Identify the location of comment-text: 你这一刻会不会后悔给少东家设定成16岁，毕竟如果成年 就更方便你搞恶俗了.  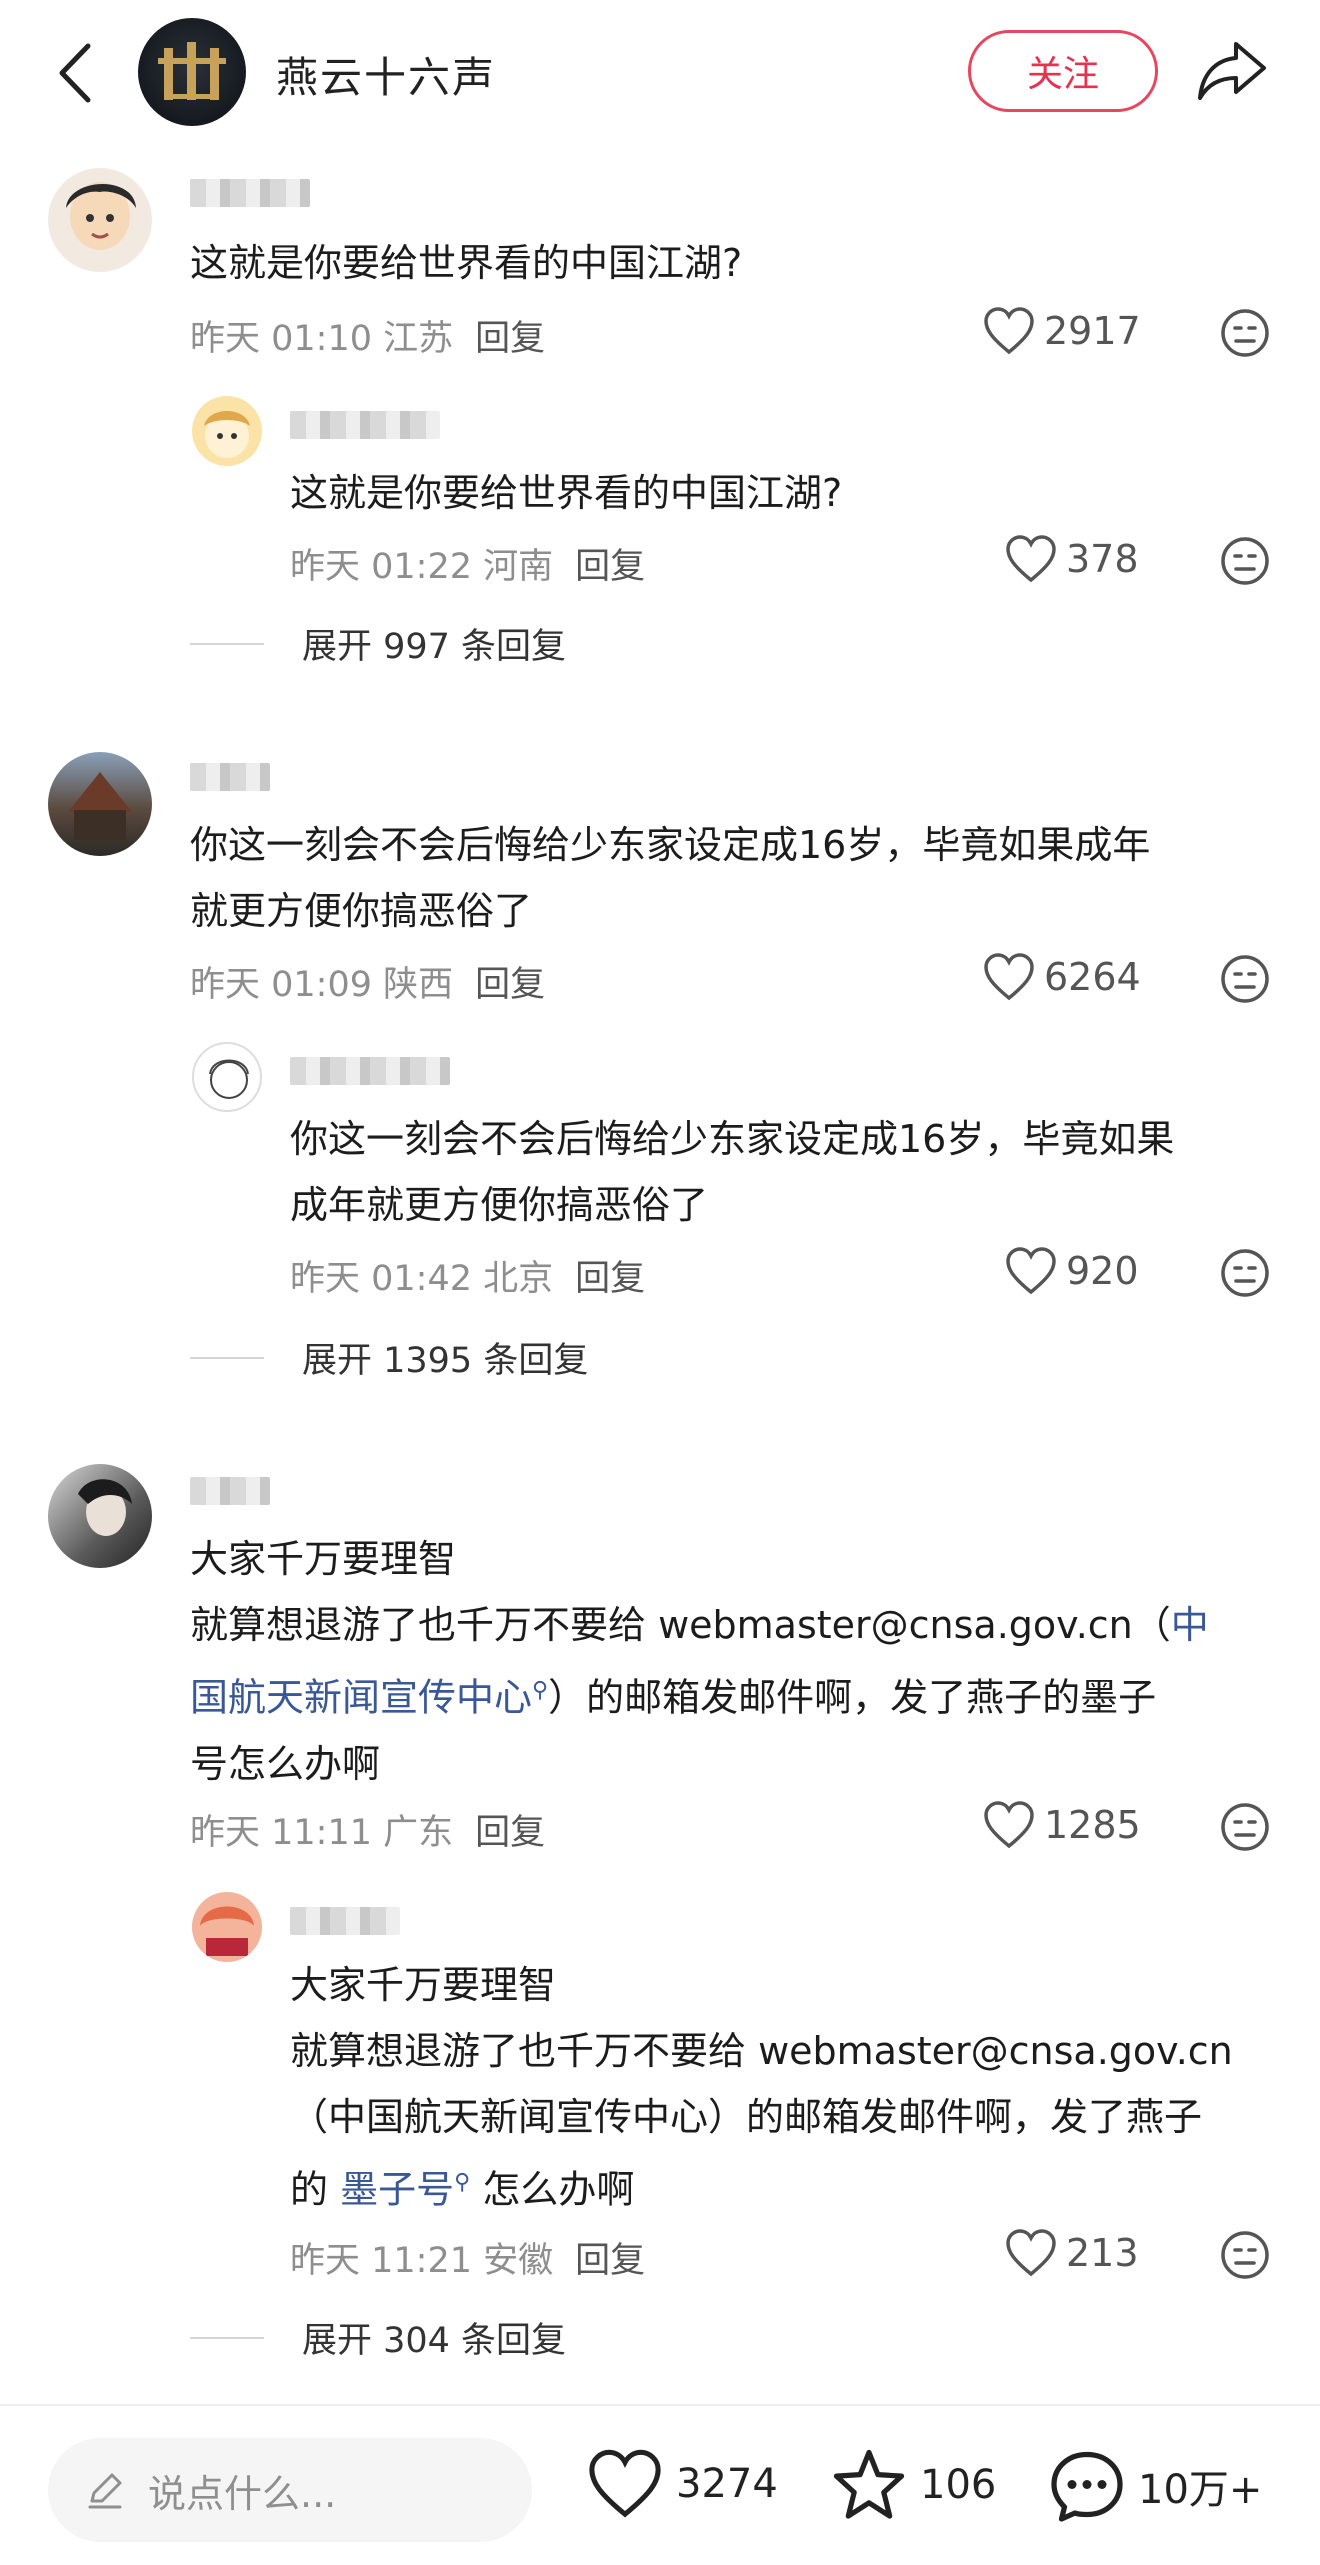
(670, 878).